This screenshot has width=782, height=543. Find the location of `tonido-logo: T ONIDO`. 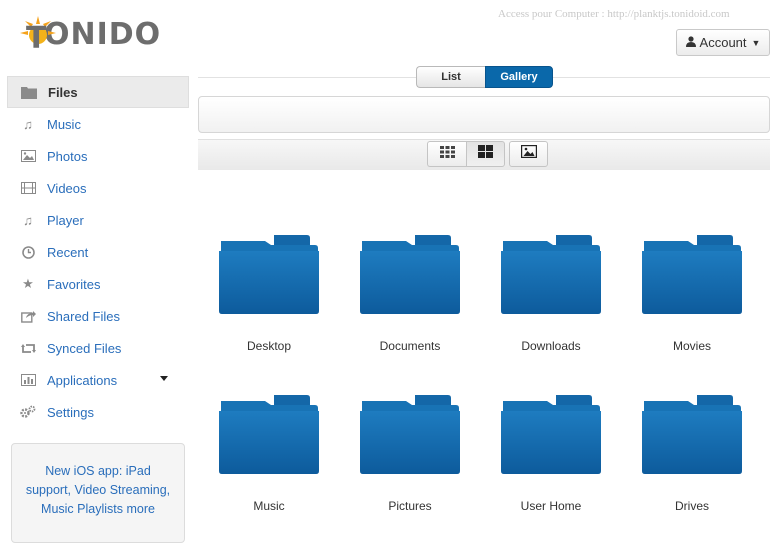

tonido-logo: T ONIDO is located at coordinates (90, 35).